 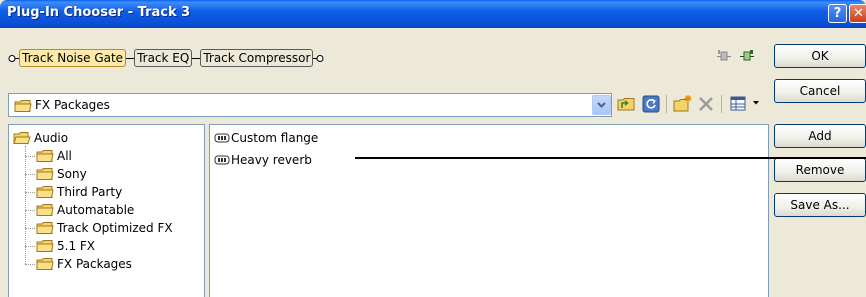 What do you see at coordinates (275, 138) in the screenshot?
I see `list-item-label: Custom flange` at bounding box center [275, 138].